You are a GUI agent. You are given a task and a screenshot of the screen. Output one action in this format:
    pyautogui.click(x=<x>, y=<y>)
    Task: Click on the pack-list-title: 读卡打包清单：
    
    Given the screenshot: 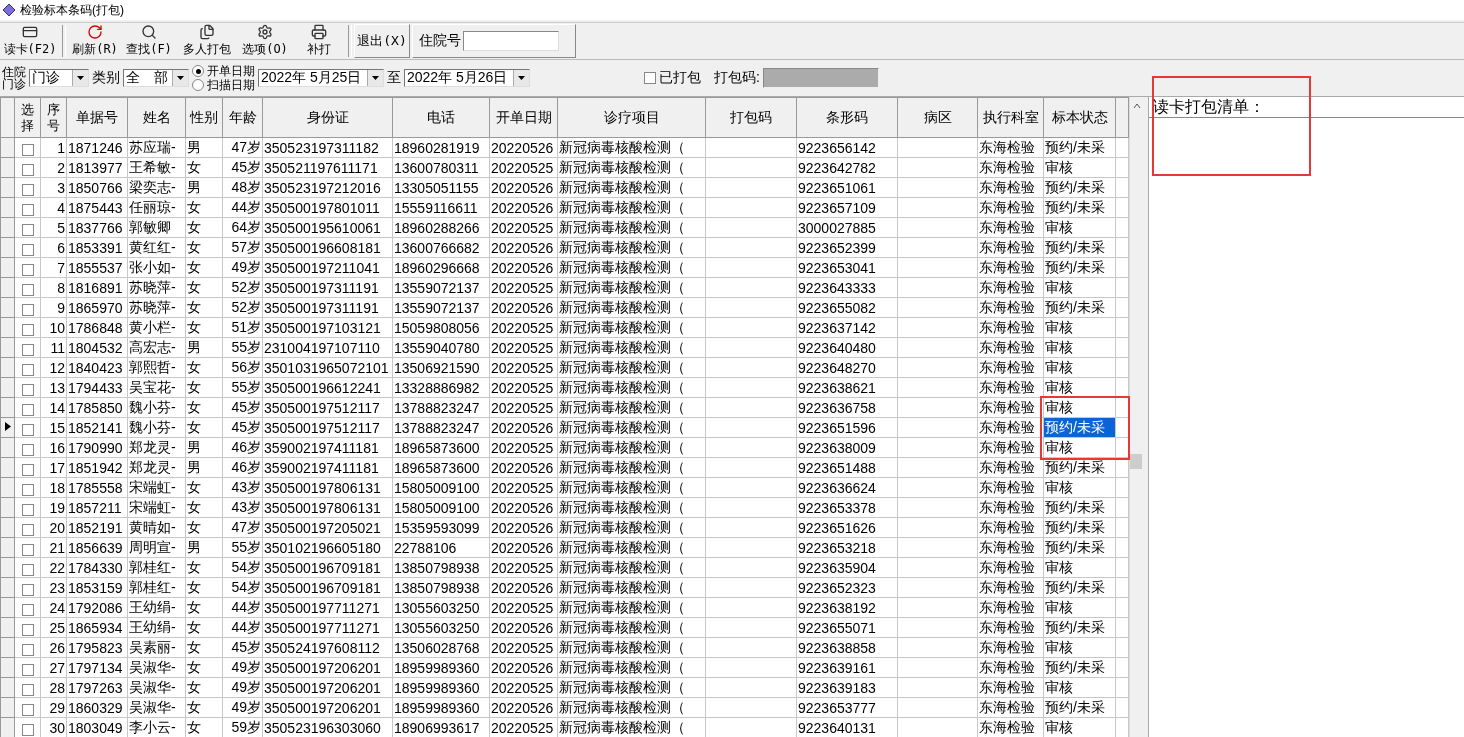 What is the action you would take?
    pyautogui.click(x=1306, y=107)
    